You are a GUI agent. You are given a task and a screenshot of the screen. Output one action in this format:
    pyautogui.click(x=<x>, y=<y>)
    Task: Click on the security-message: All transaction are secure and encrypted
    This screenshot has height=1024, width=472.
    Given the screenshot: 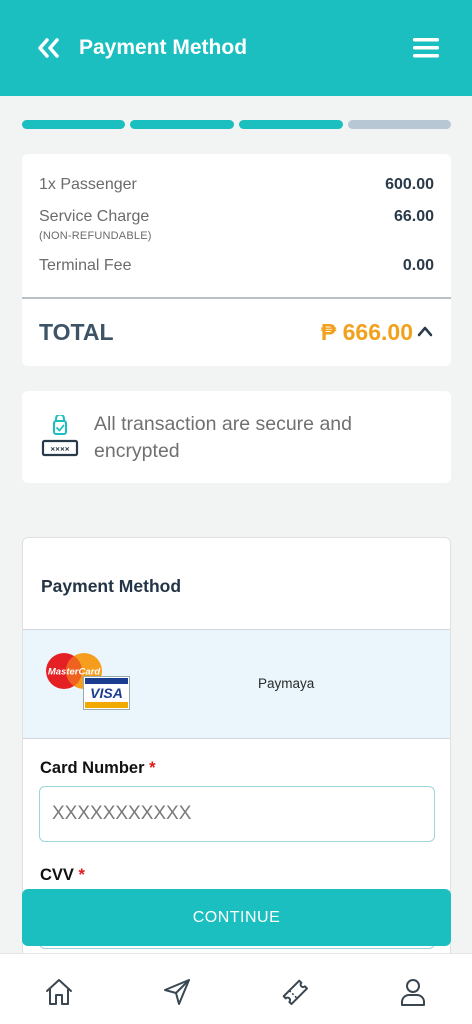 What is the action you would take?
    pyautogui.click(x=223, y=437)
    